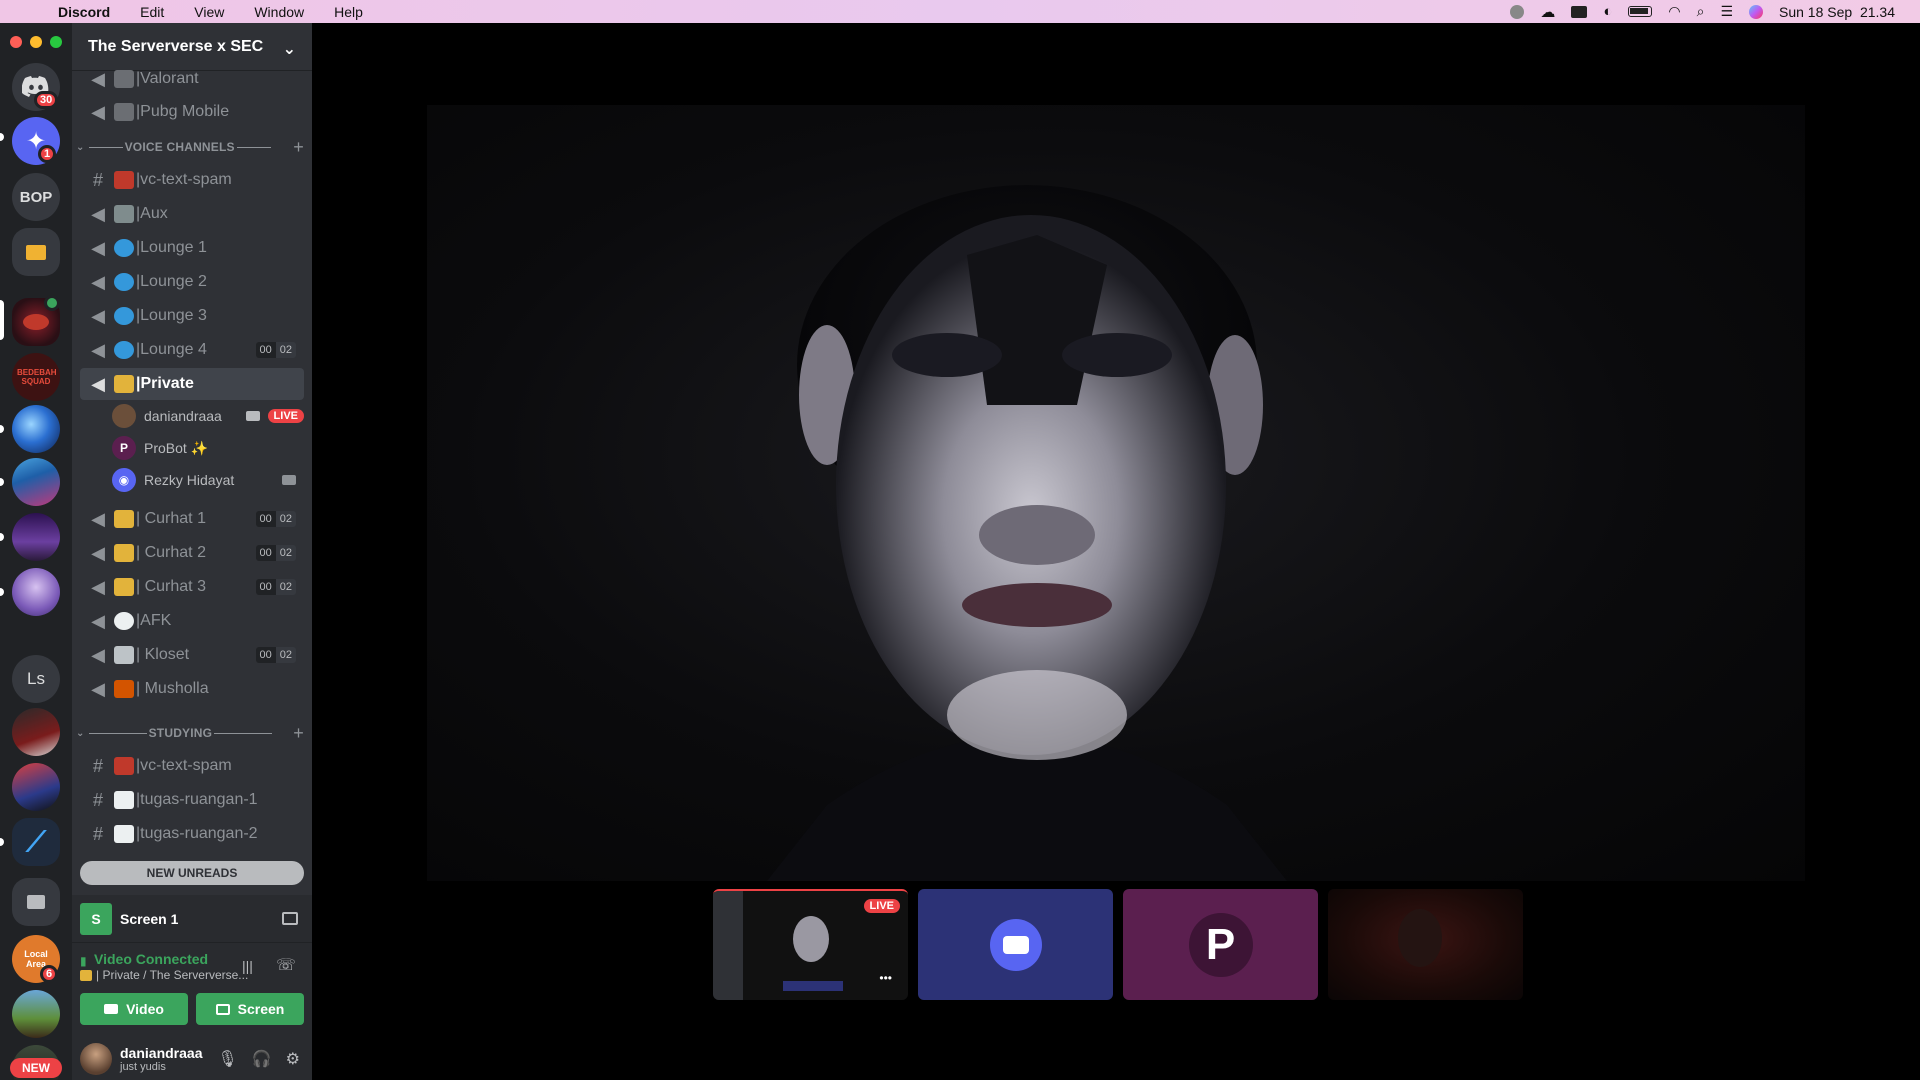 Image resolution: width=1920 pixels, height=1080 pixels. What do you see at coordinates (227, 1059) in the screenshot?
I see `microphone-icon: 🎙` at bounding box center [227, 1059].